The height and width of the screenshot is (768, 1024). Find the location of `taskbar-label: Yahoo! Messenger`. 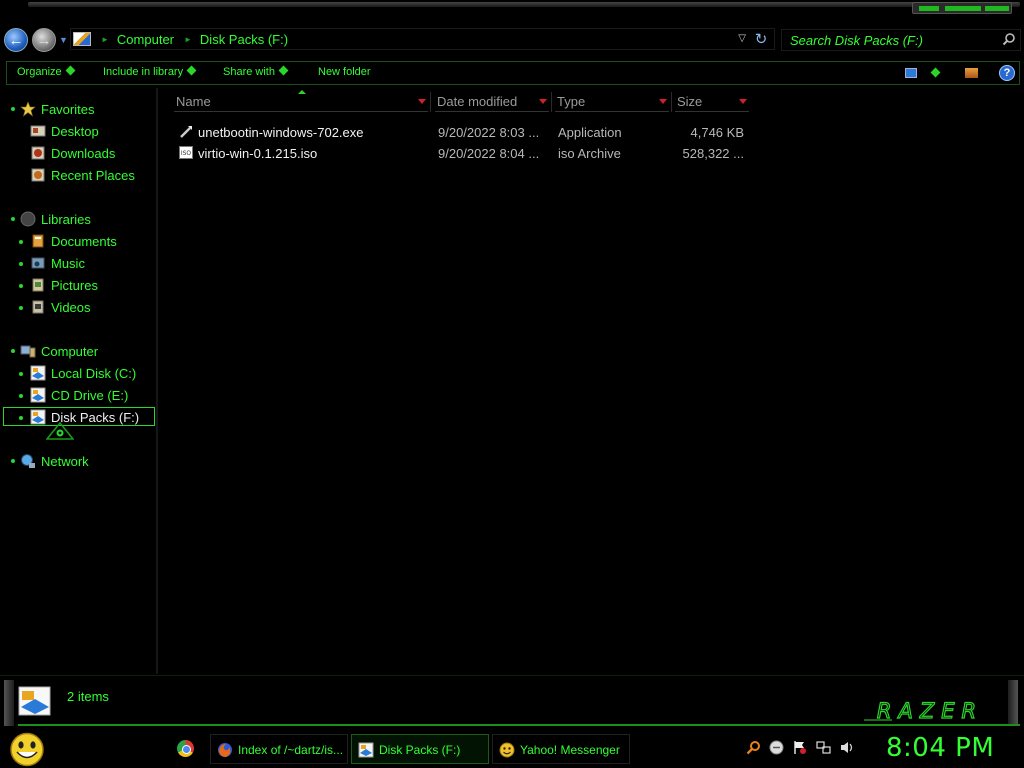

taskbar-label: Yahoo! Messenger is located at coordinates (570, 750).